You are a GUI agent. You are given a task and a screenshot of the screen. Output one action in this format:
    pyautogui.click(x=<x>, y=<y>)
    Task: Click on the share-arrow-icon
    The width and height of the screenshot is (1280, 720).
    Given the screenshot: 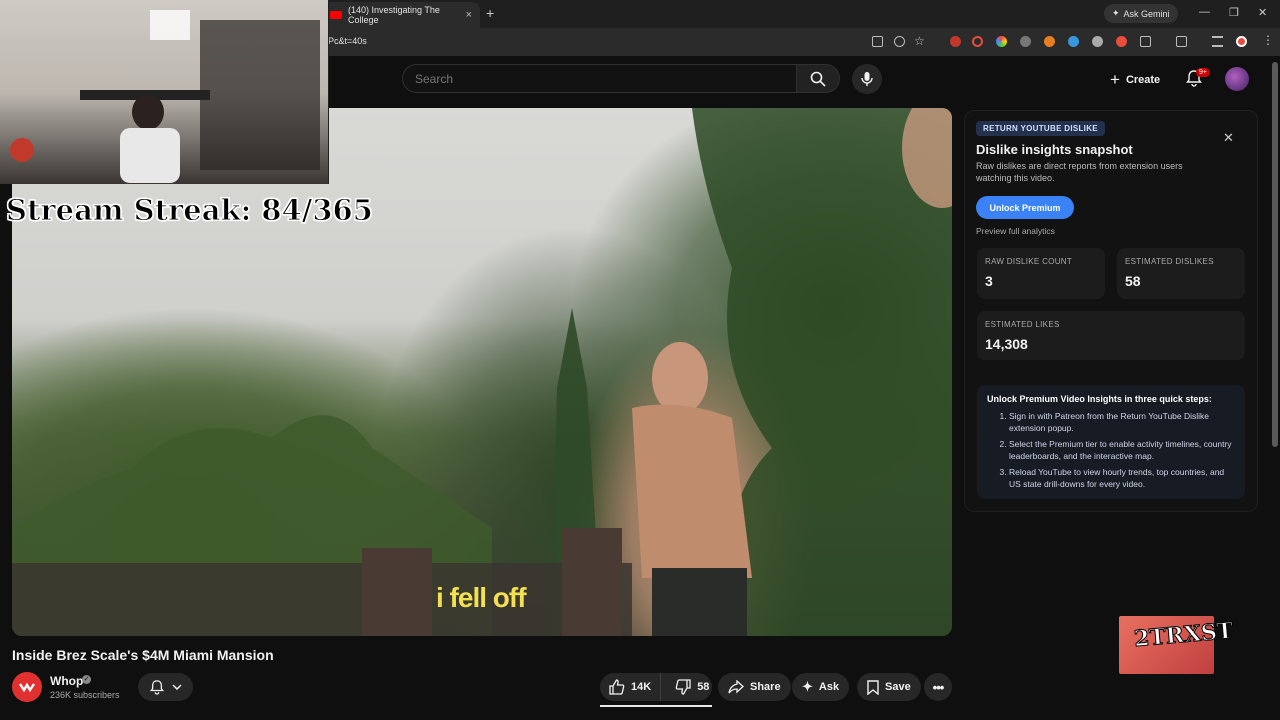 What is the action you would take?
    pyautogui.click(x=736, y=687)
    